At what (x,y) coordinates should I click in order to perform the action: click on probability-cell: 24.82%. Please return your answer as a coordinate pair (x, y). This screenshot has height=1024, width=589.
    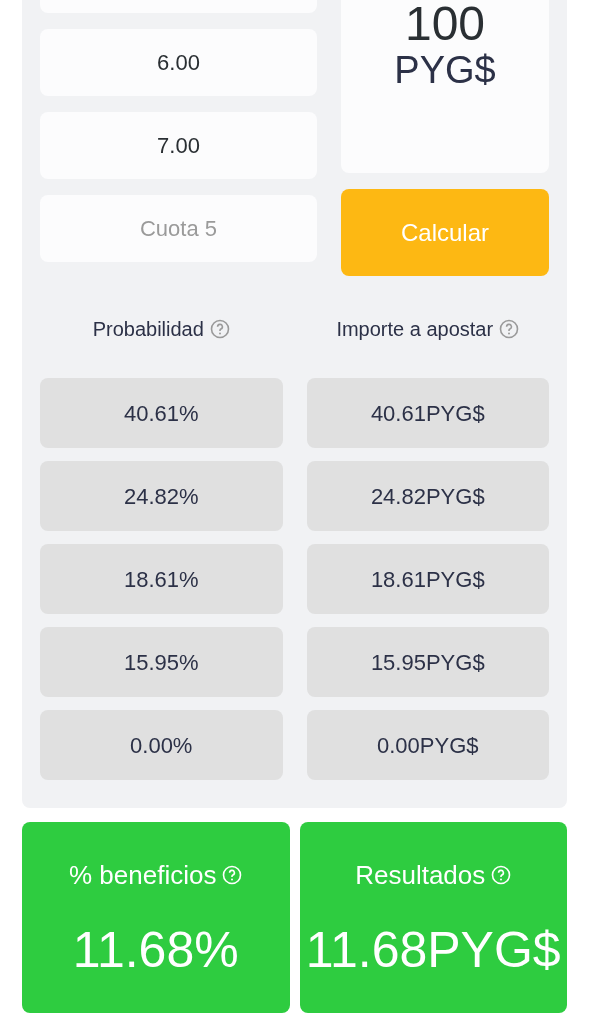
    Looking at the image, I should click on (161, 496).